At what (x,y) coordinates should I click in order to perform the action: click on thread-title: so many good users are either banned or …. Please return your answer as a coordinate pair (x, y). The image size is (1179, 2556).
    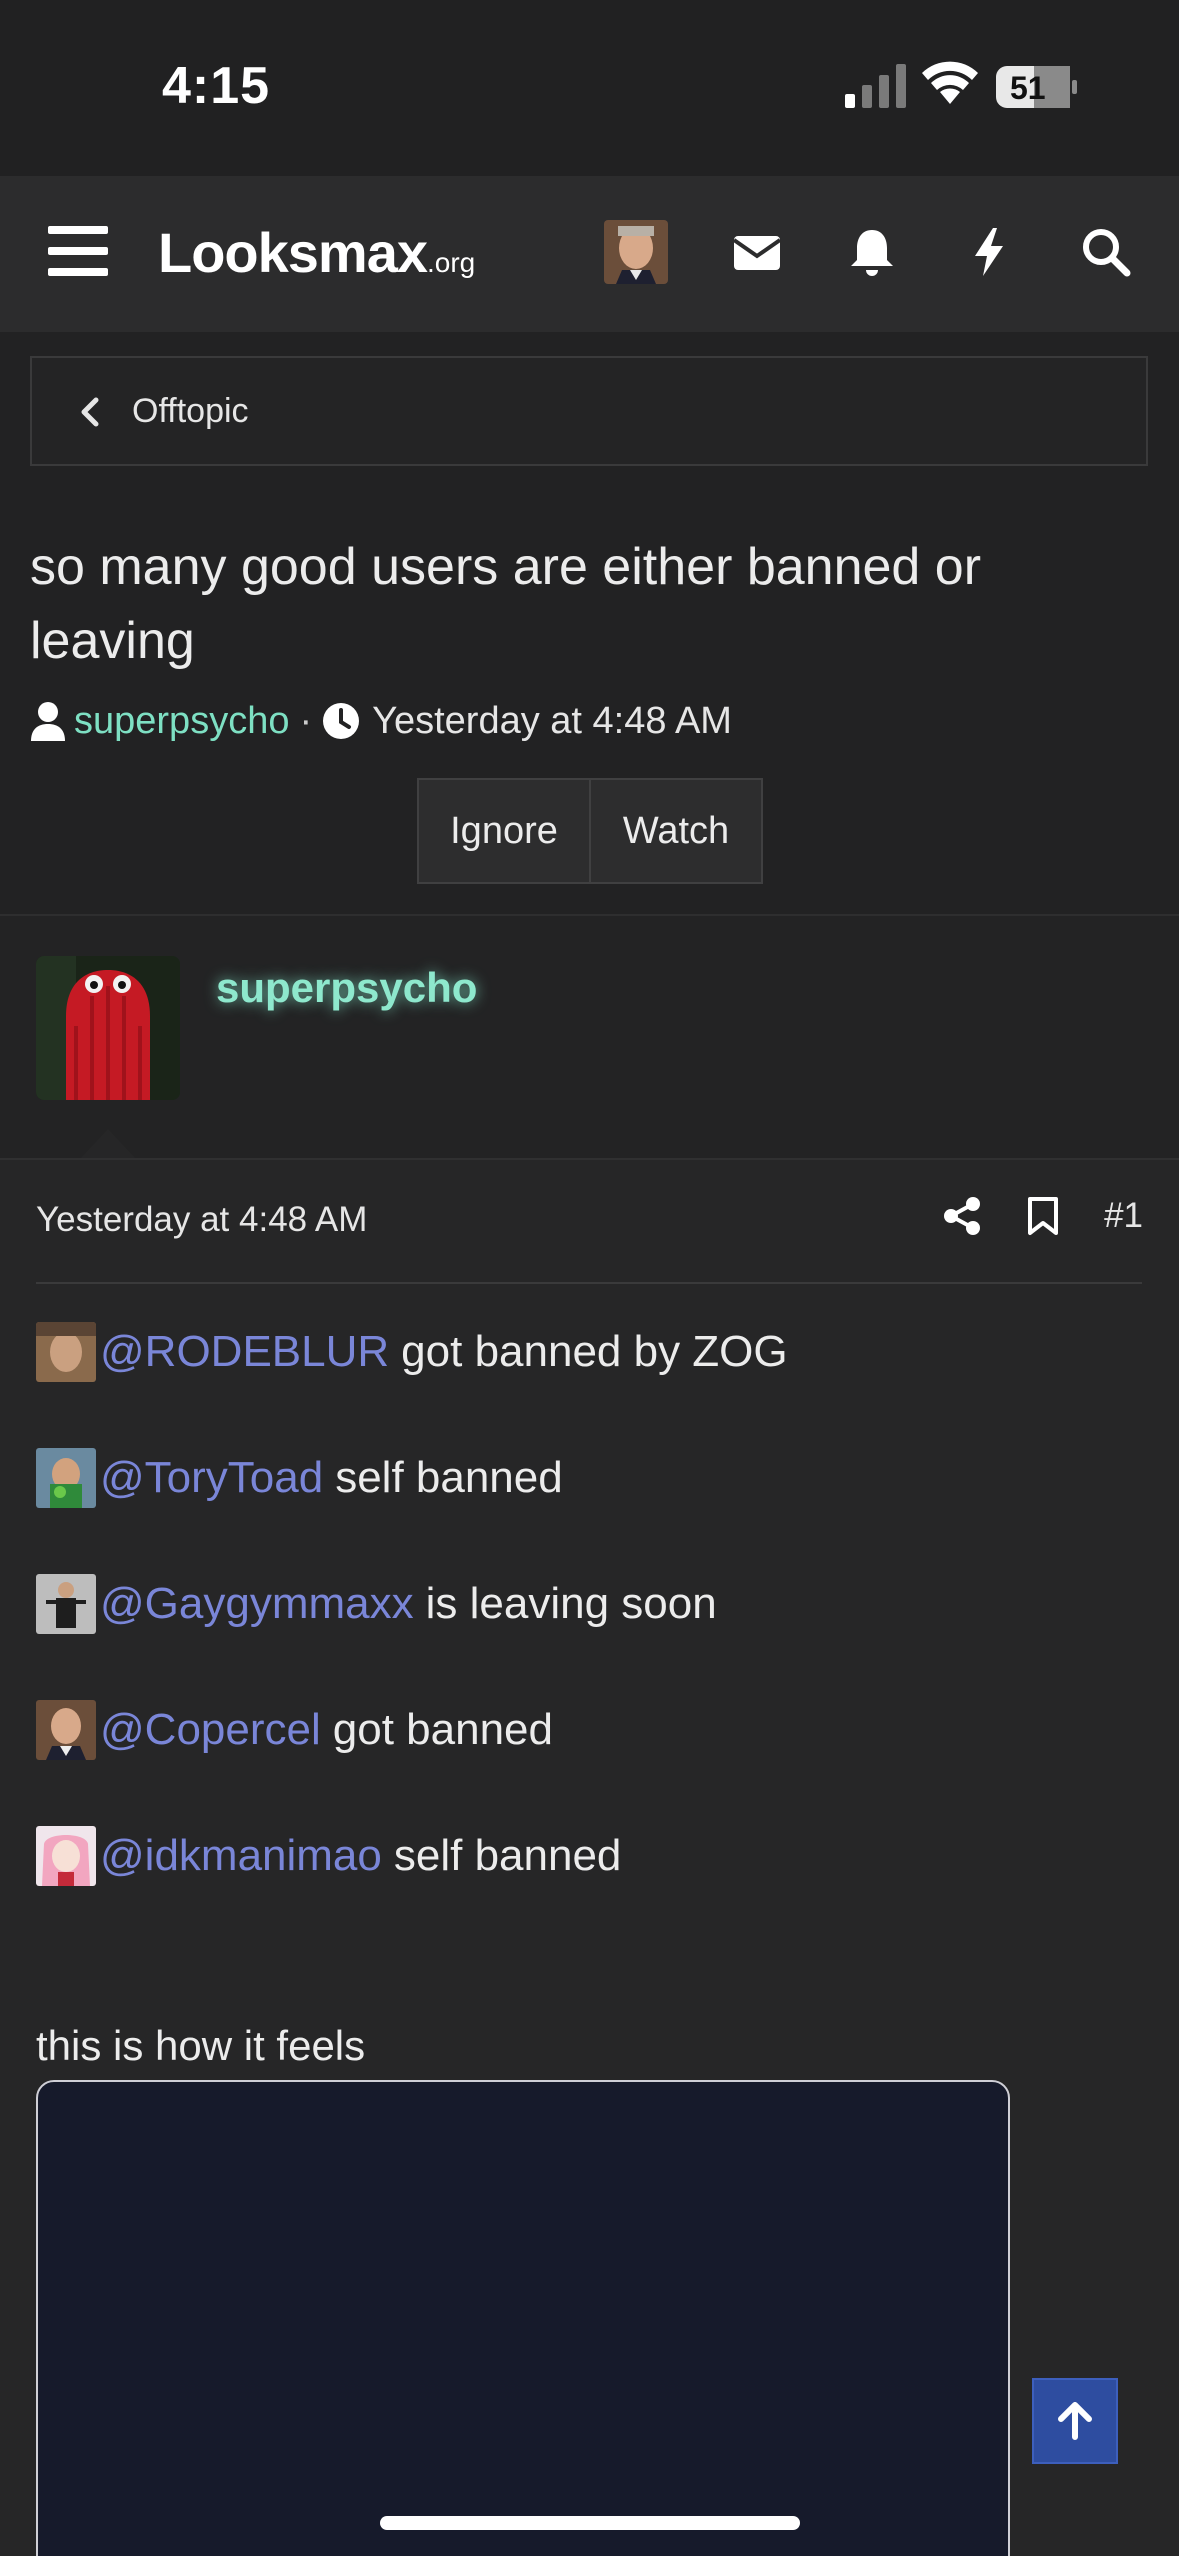
    Looking at the image, I should click on (506, 604).